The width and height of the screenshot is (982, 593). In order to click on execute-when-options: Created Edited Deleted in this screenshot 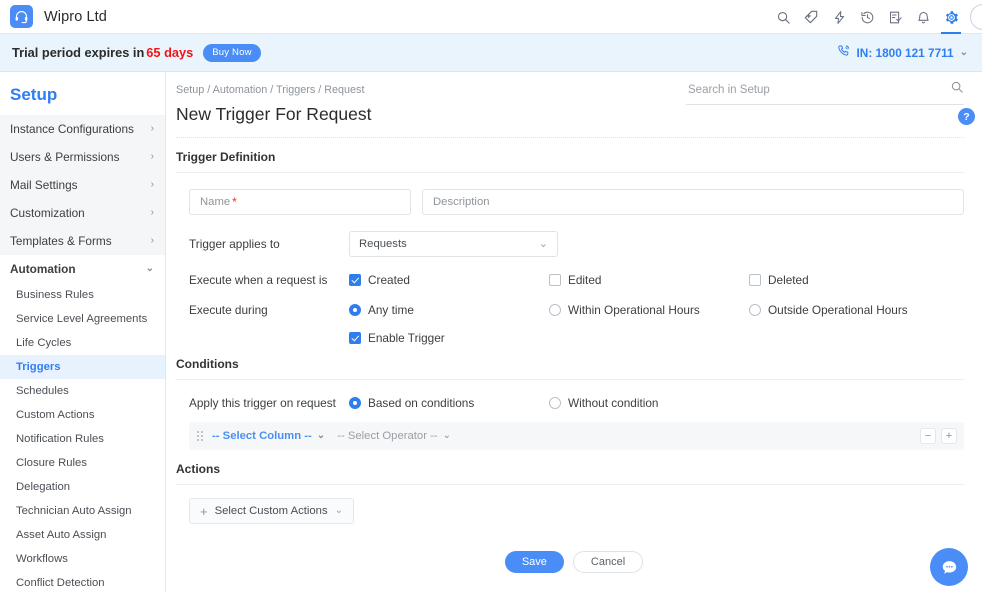, I will do `click(656, 280)`.